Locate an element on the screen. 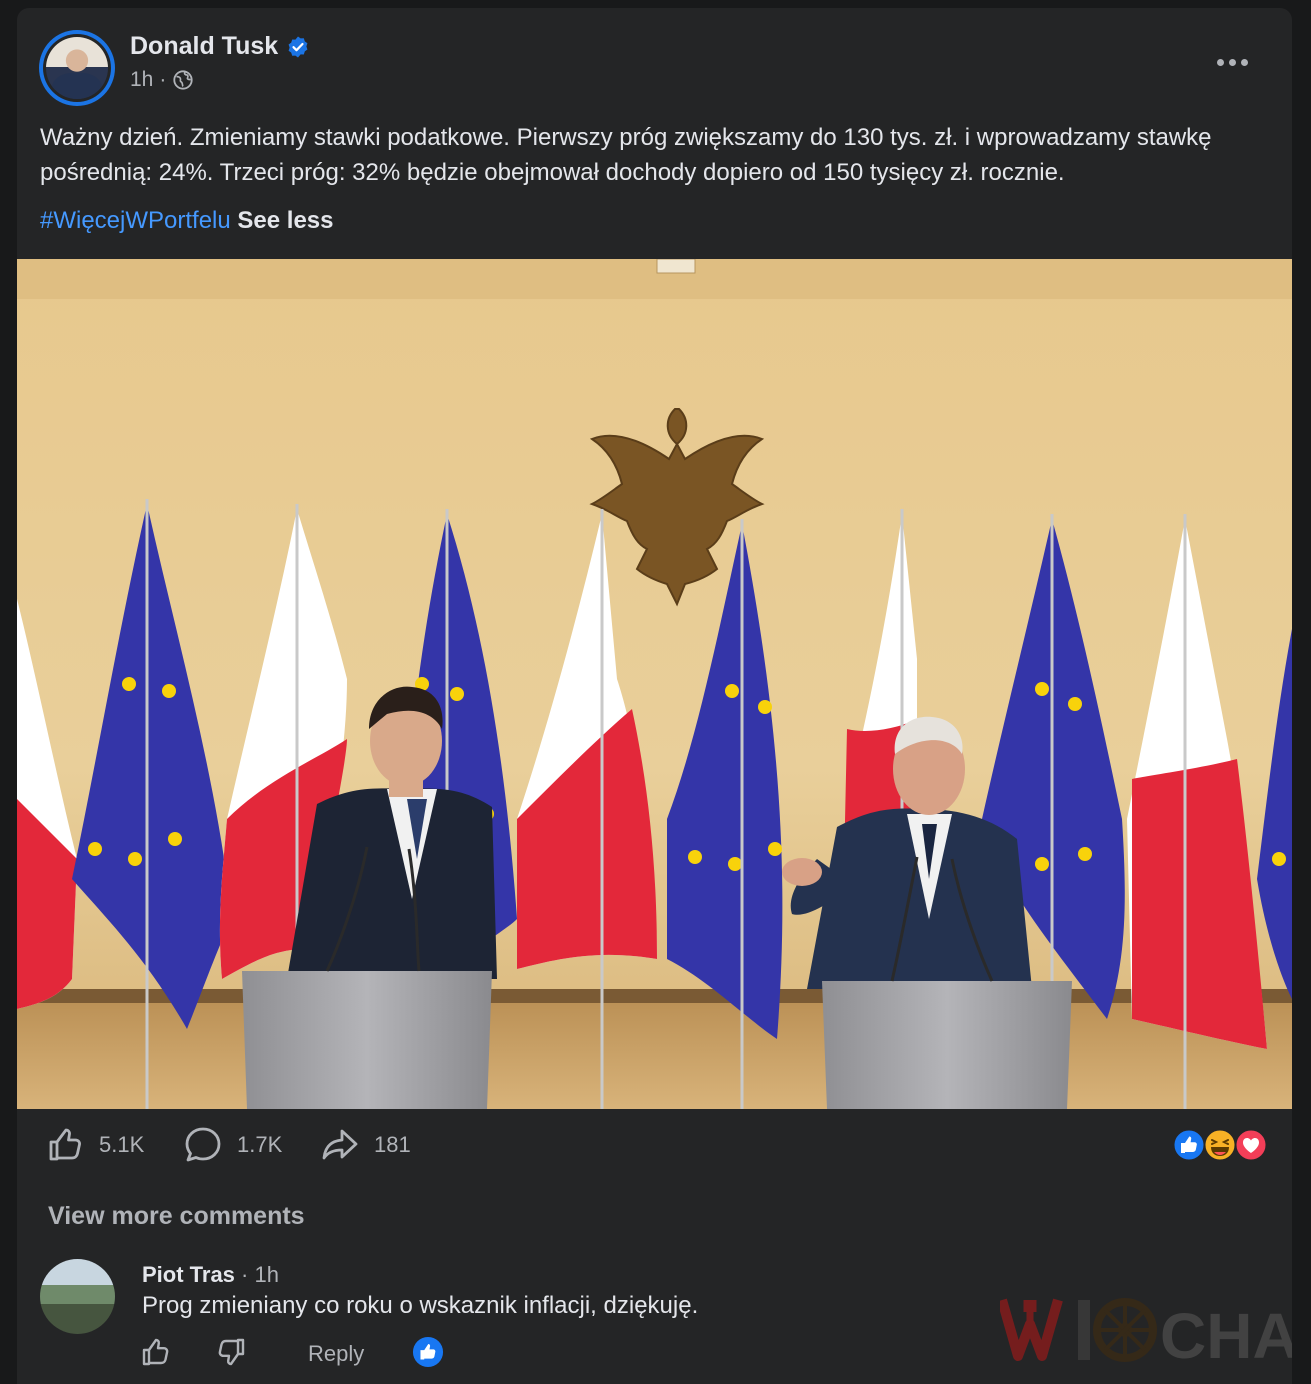 The image size is (1311, 1384). comment-count: 1.7K is located at coordinates (260, 1144).